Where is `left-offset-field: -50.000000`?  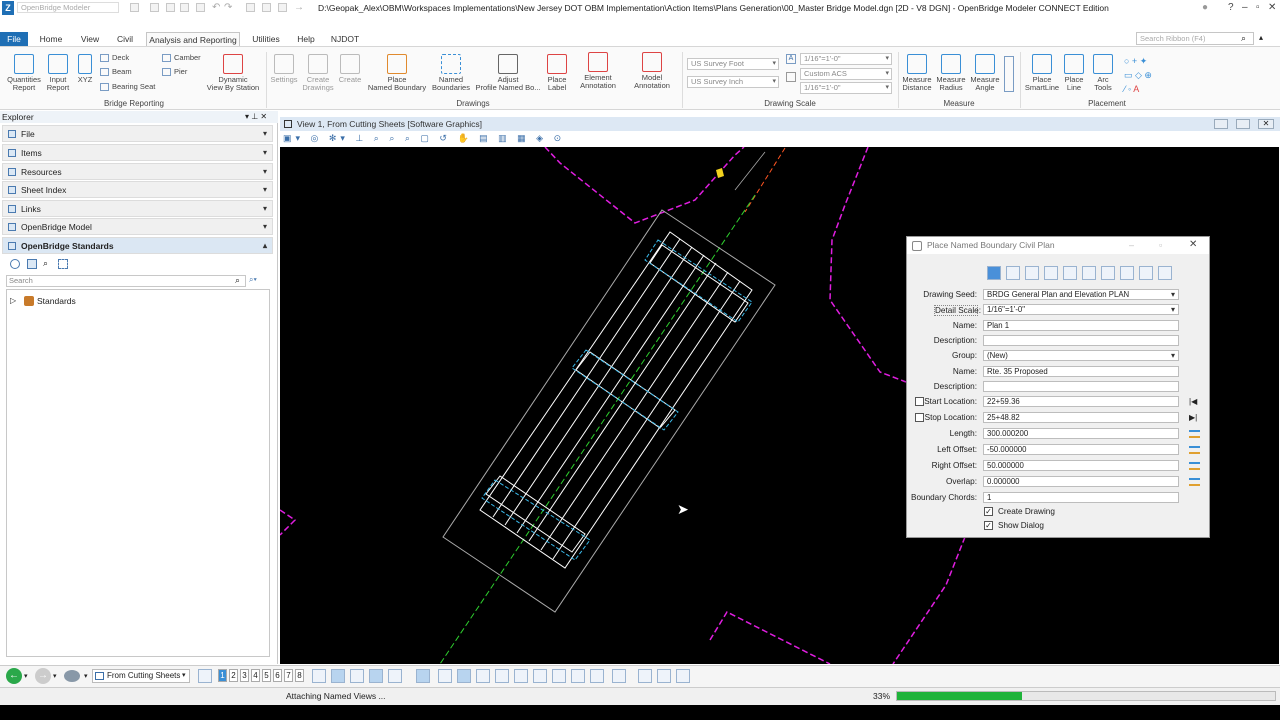 left-offset-field: -50.000000 is located at coordinates (1081, 449).